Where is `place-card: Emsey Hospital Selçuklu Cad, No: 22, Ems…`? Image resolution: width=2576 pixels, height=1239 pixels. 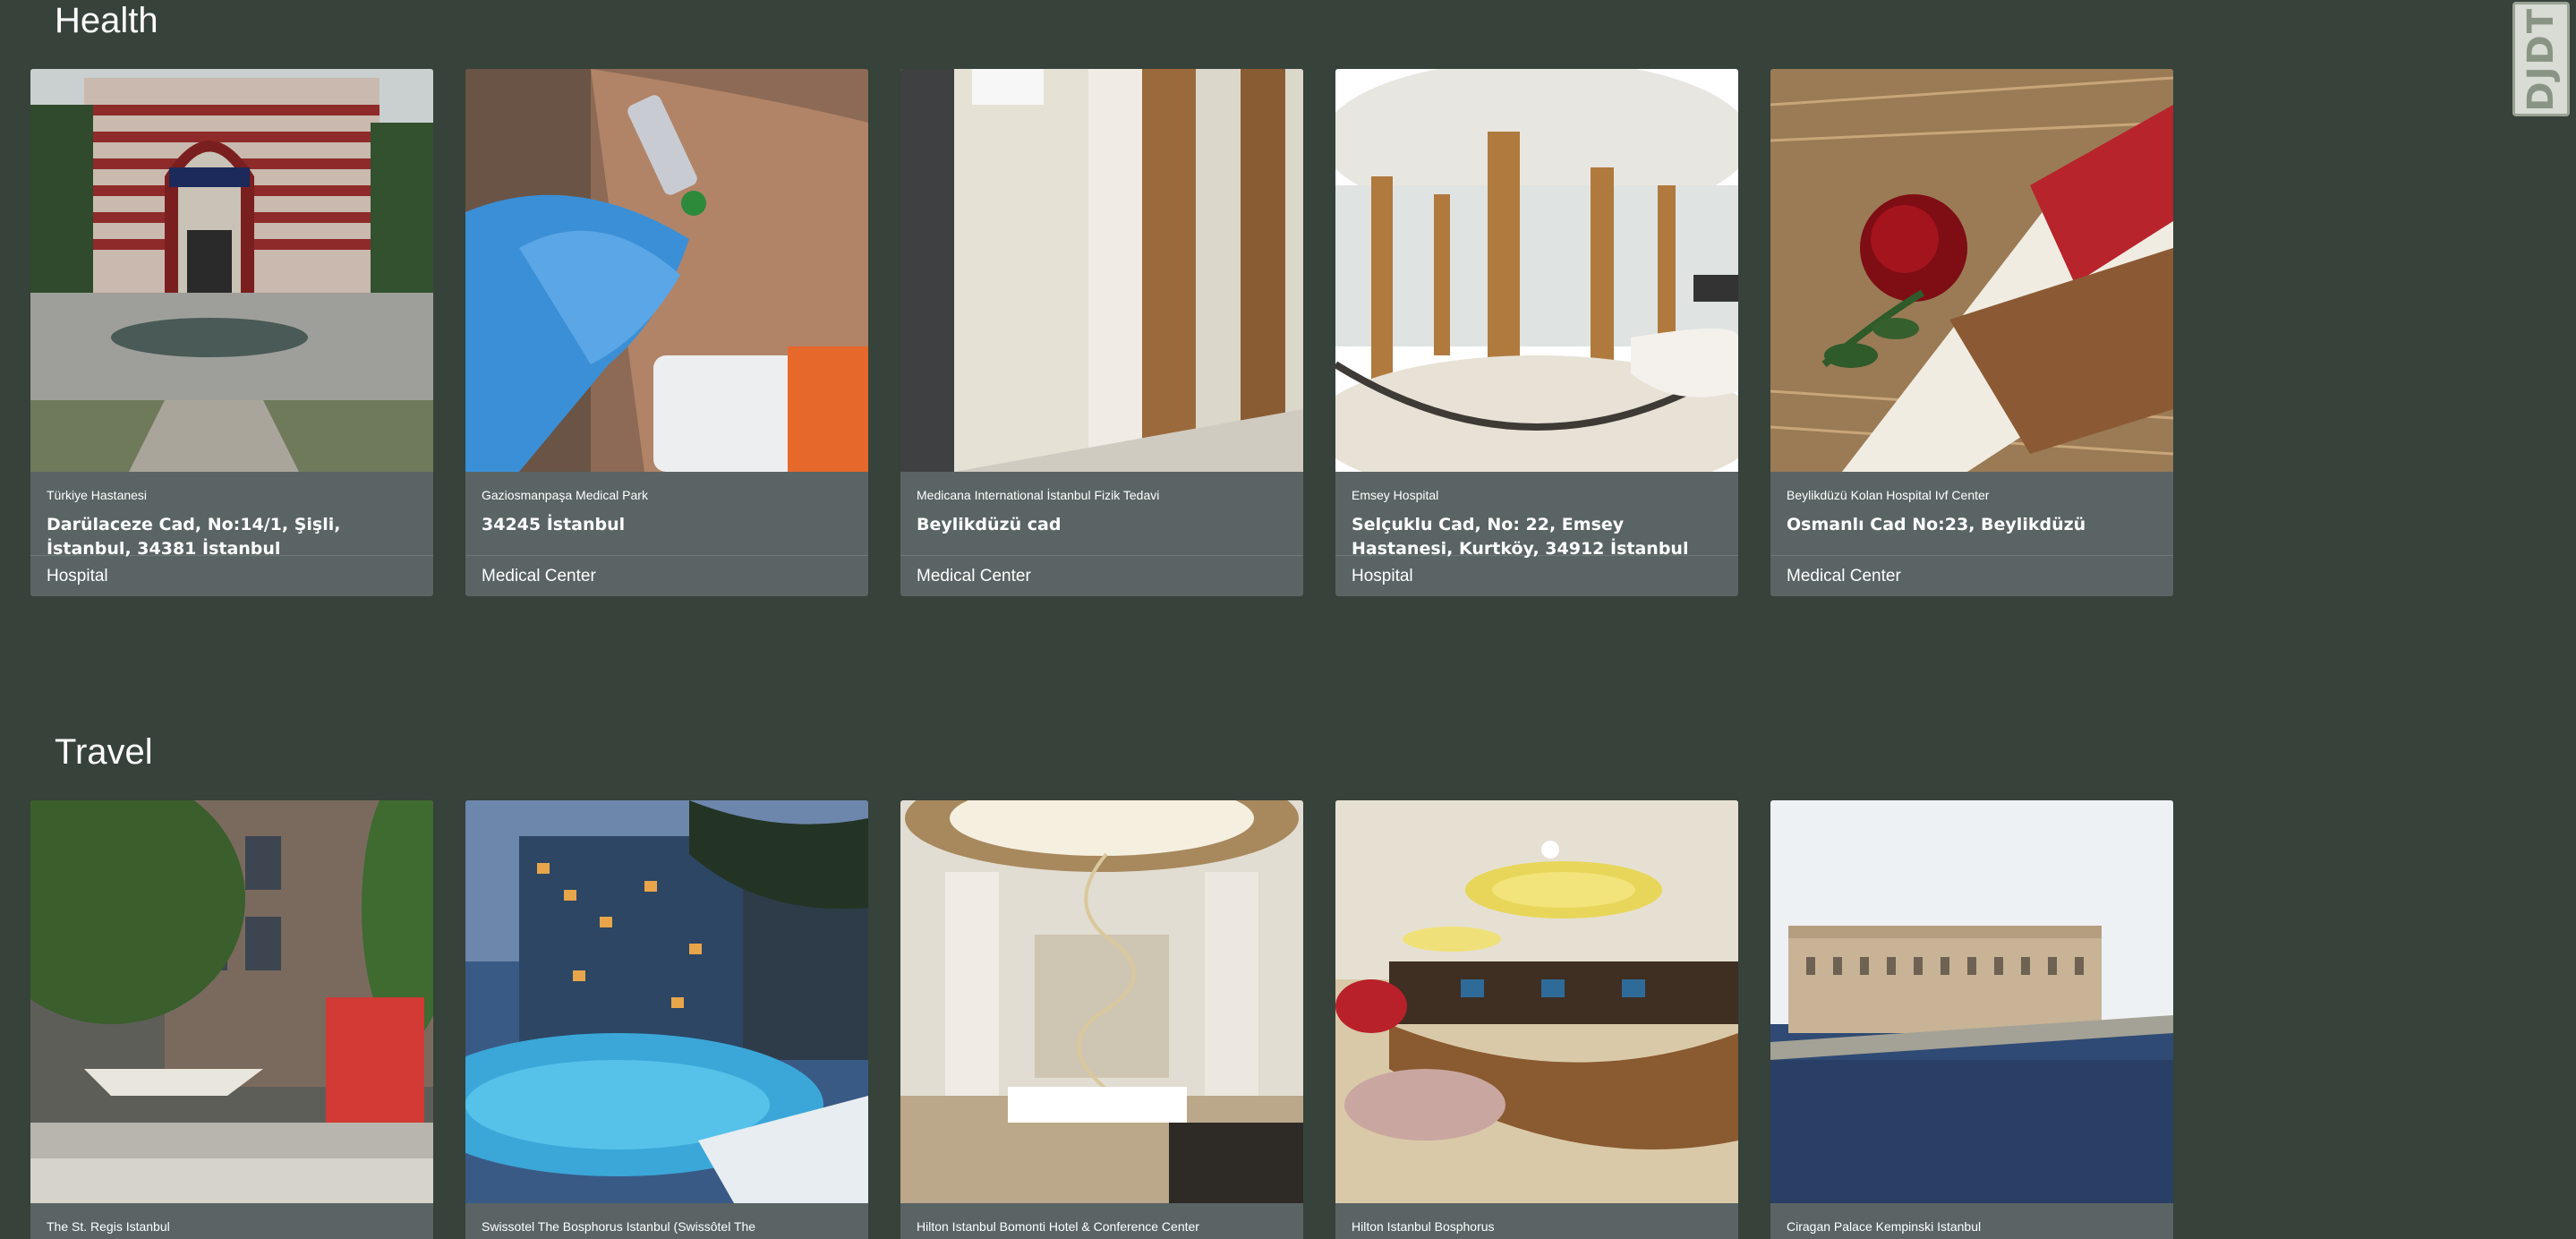
place-card: Emsey Hospital Selçuklu Cad, No: 22, Ems… is located at coordinates (1536, 332).